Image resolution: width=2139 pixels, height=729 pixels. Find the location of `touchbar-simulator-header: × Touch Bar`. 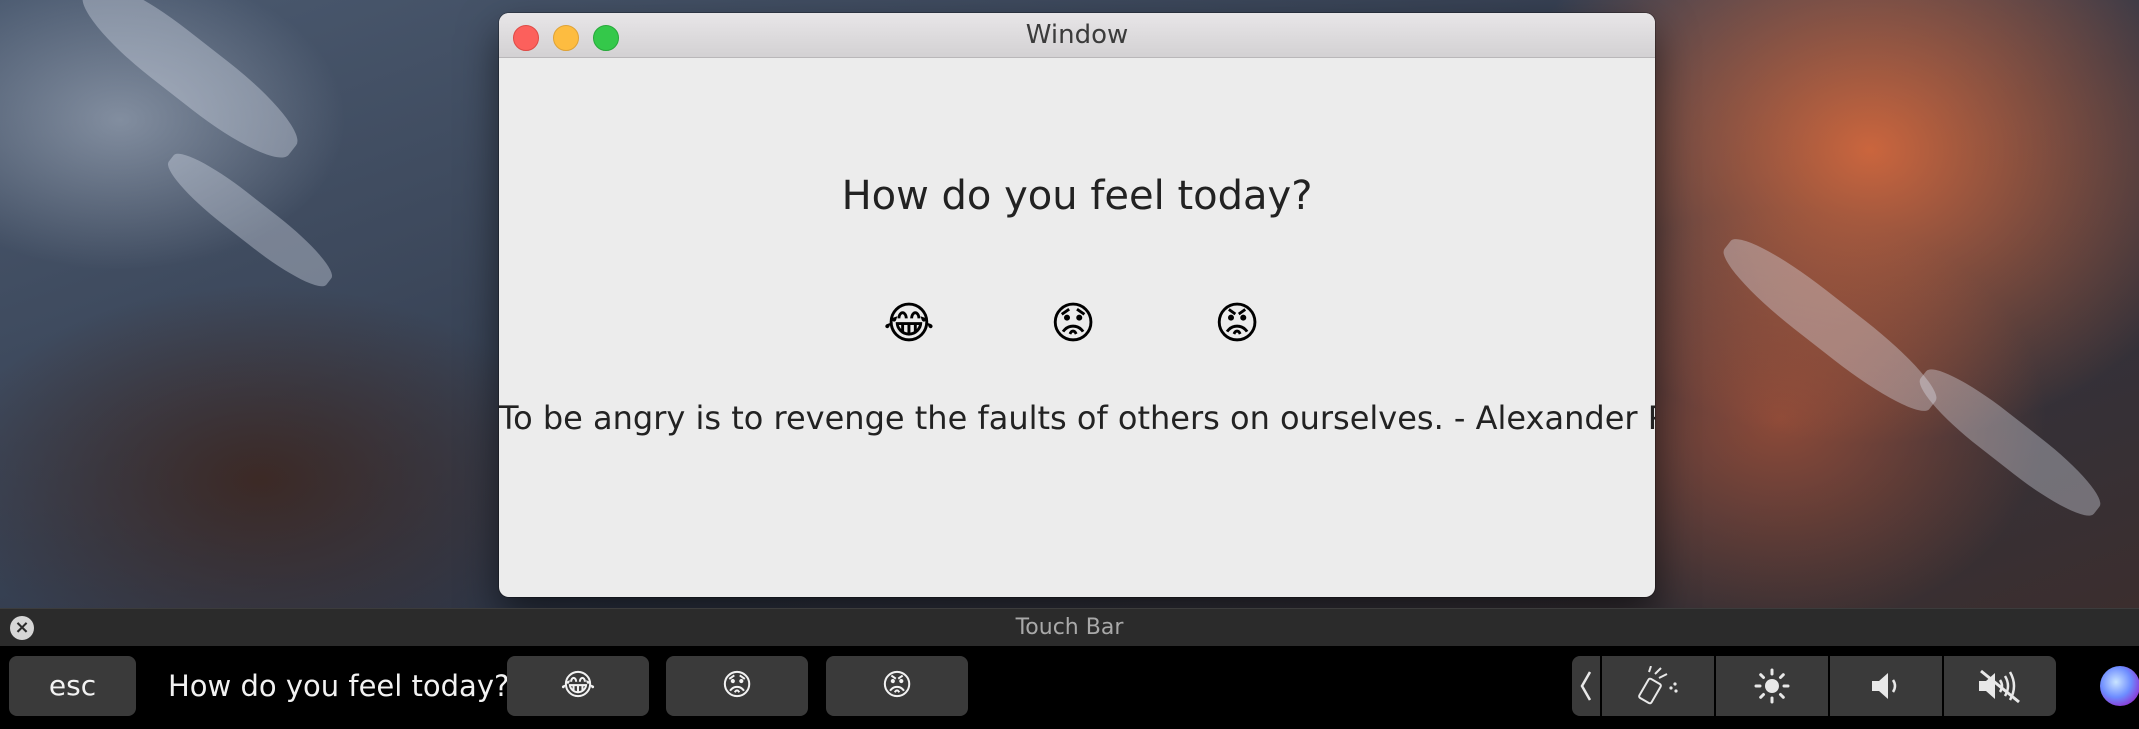

touchbar-simulator-header: × Touch Bar is located at coordinates (1069, 627).